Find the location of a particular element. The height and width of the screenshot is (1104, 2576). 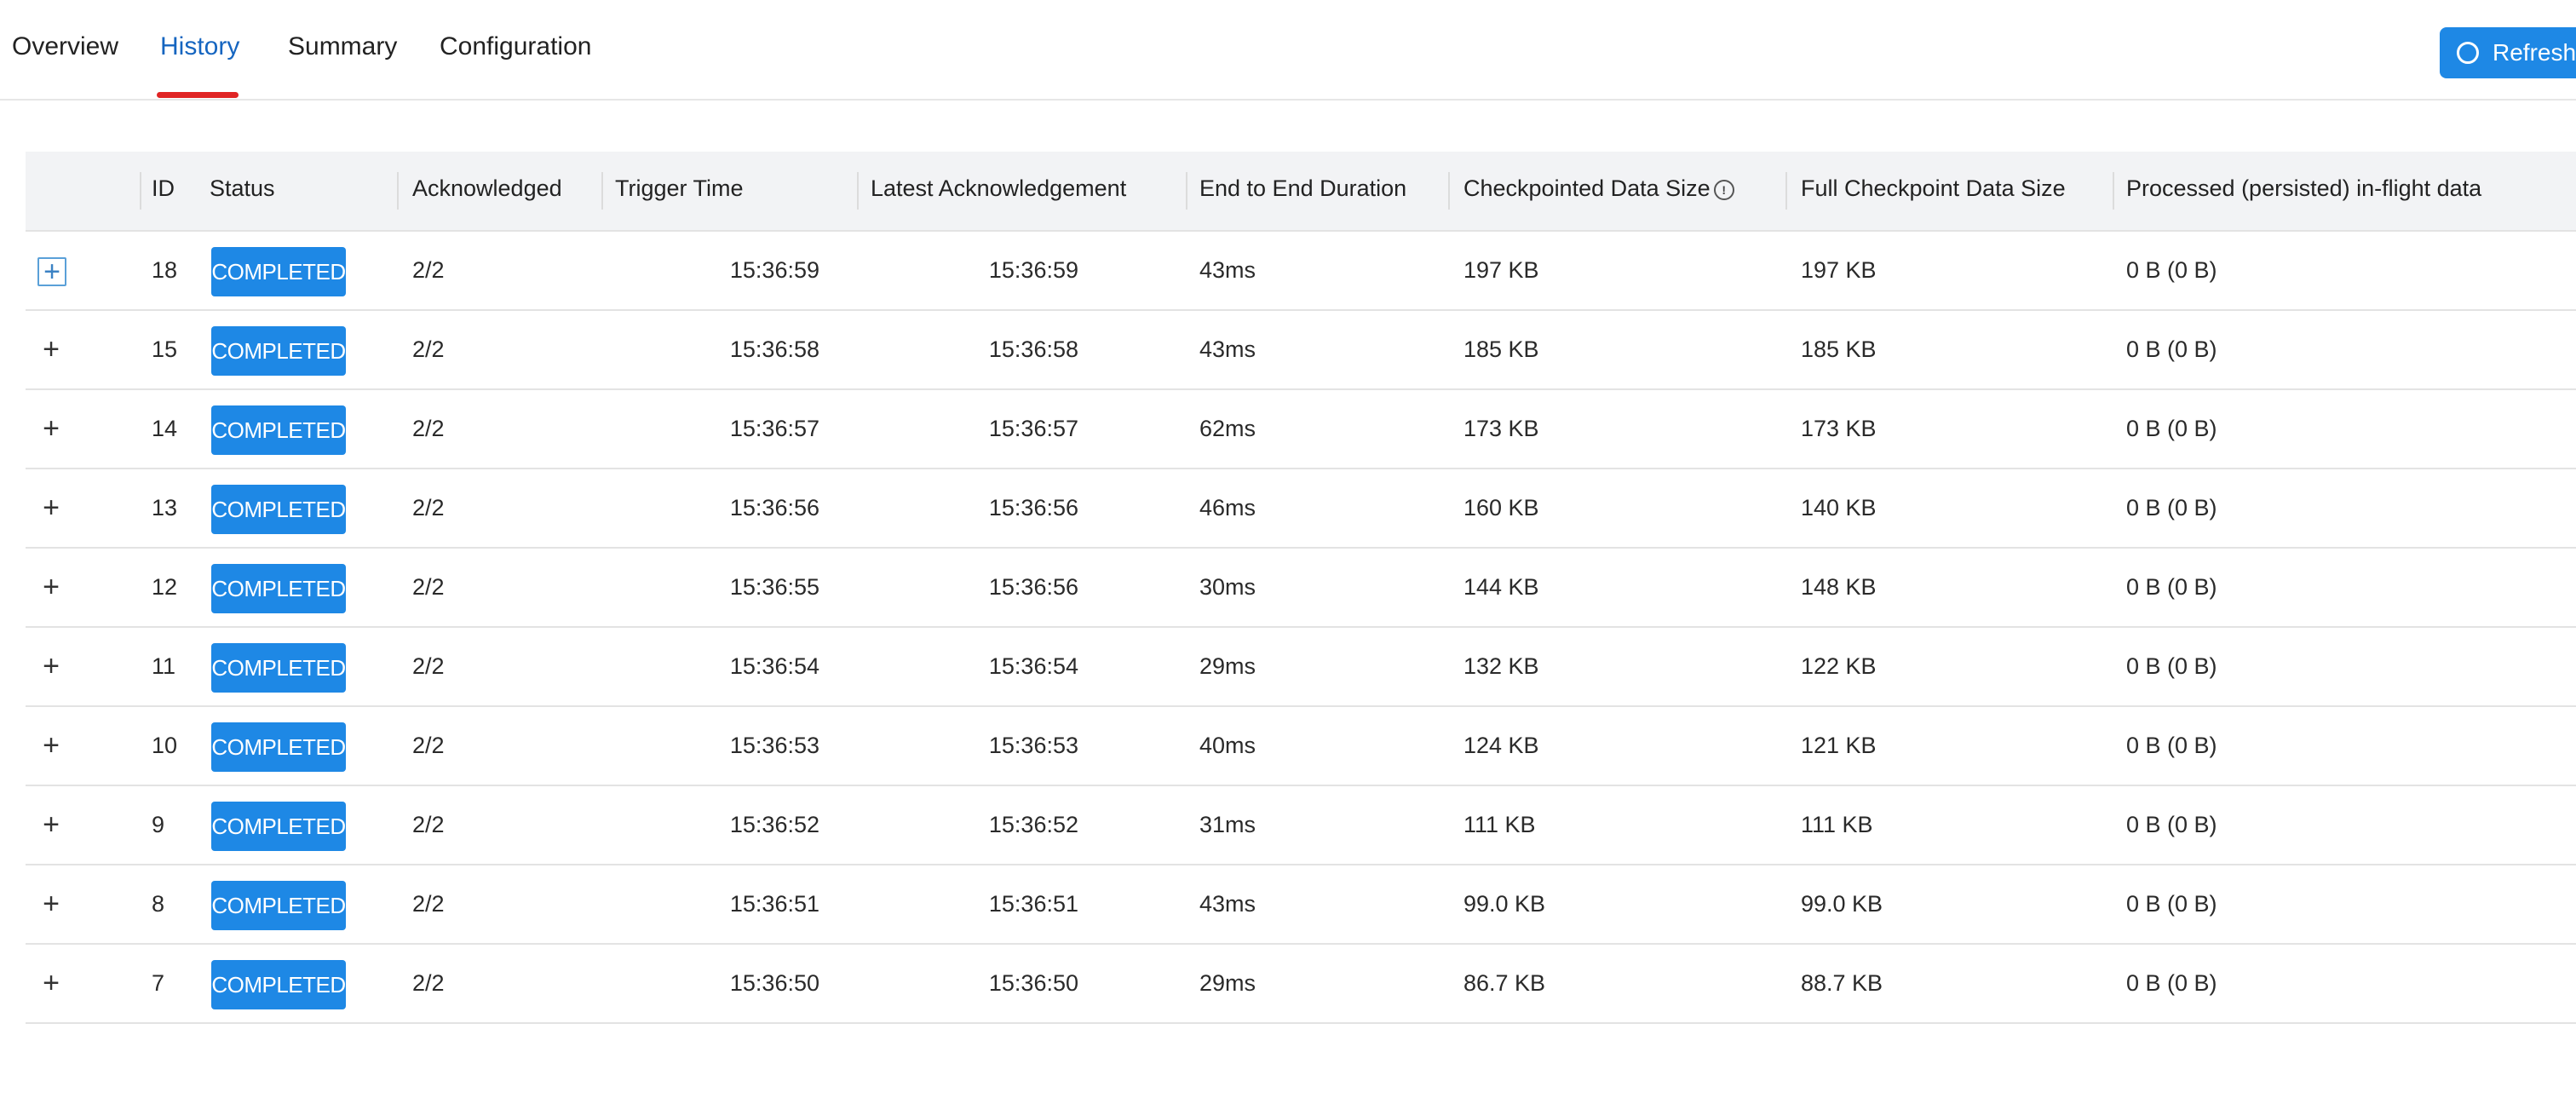

header-acknowledged: Acknowledged is located at coordinates (487, 188).